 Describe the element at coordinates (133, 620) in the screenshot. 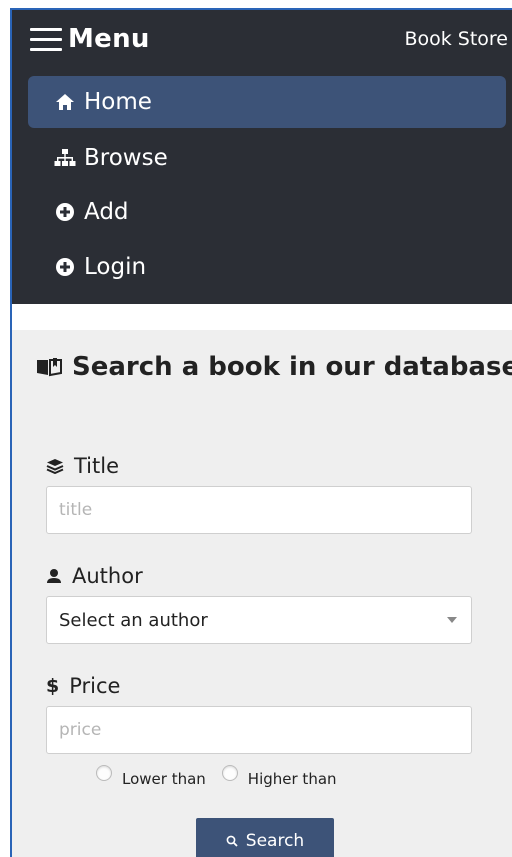

I see `author-select-value: Select an author` at that location.